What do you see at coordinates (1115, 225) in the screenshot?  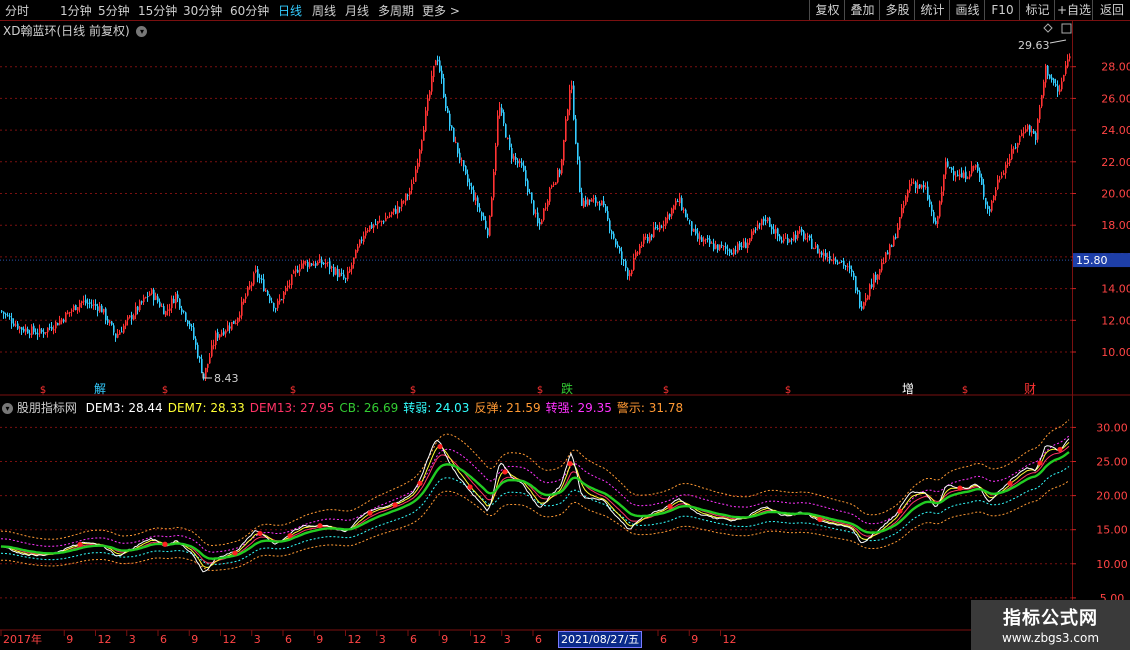 I see `price-label-5: 18.00` at bounding box center [1115, 225].